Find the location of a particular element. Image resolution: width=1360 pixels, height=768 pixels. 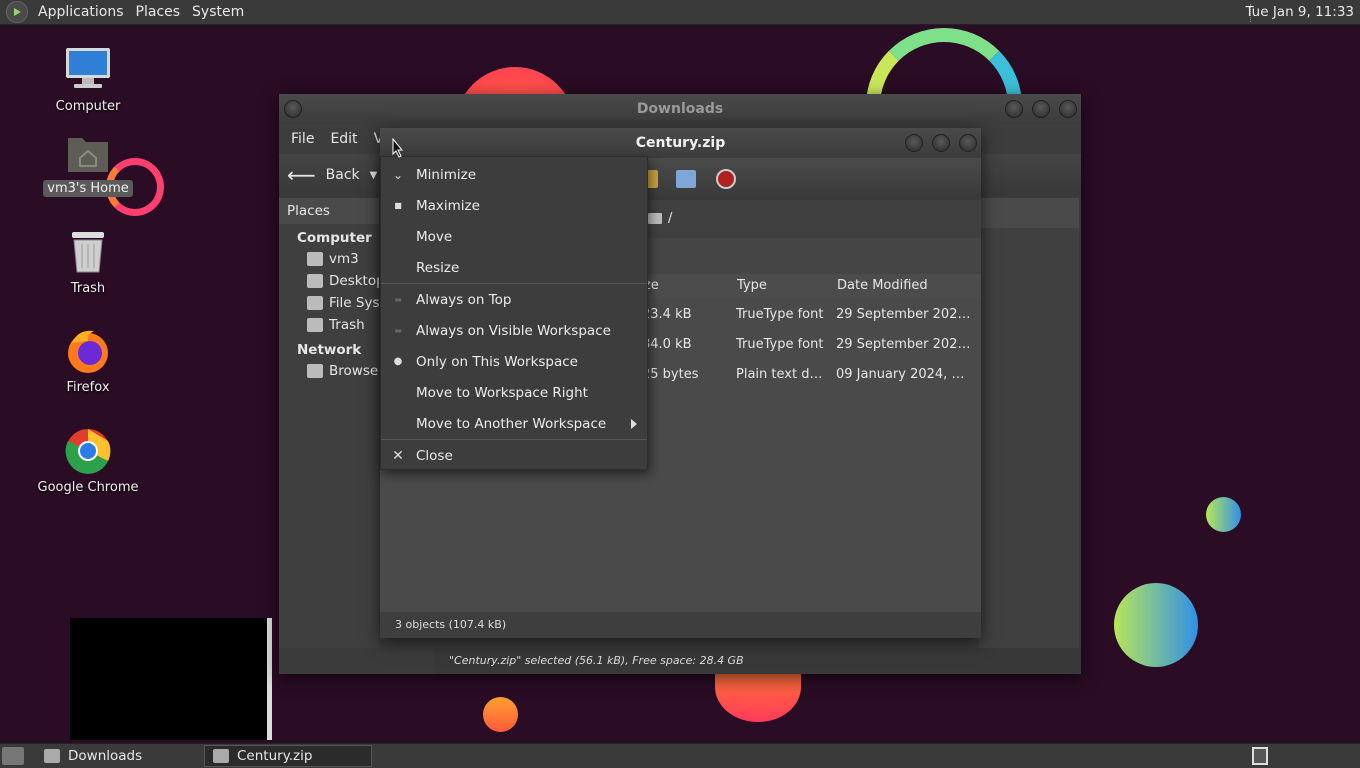

desktop-icon-firefox: Firefox is located at coordinates (88, 361).